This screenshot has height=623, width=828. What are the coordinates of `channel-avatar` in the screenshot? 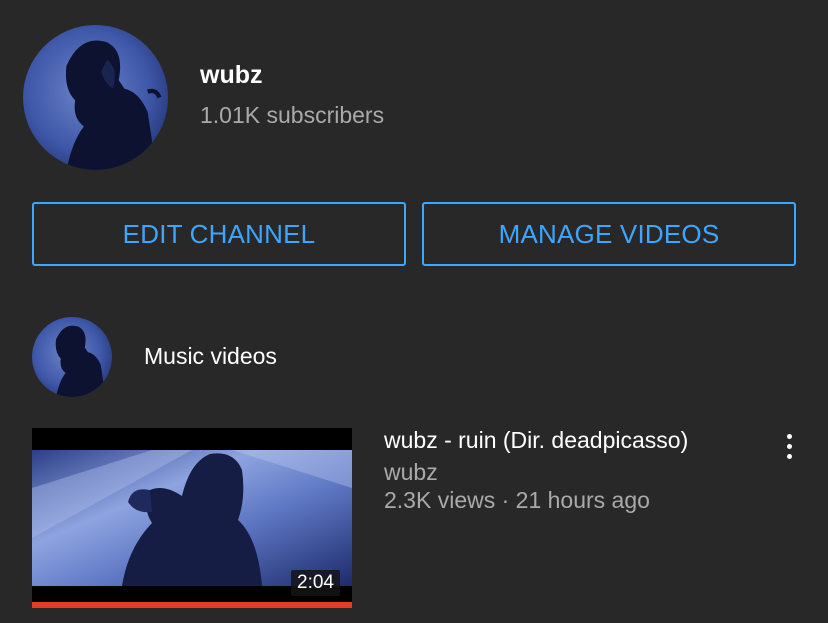 It's located at (95, 97).